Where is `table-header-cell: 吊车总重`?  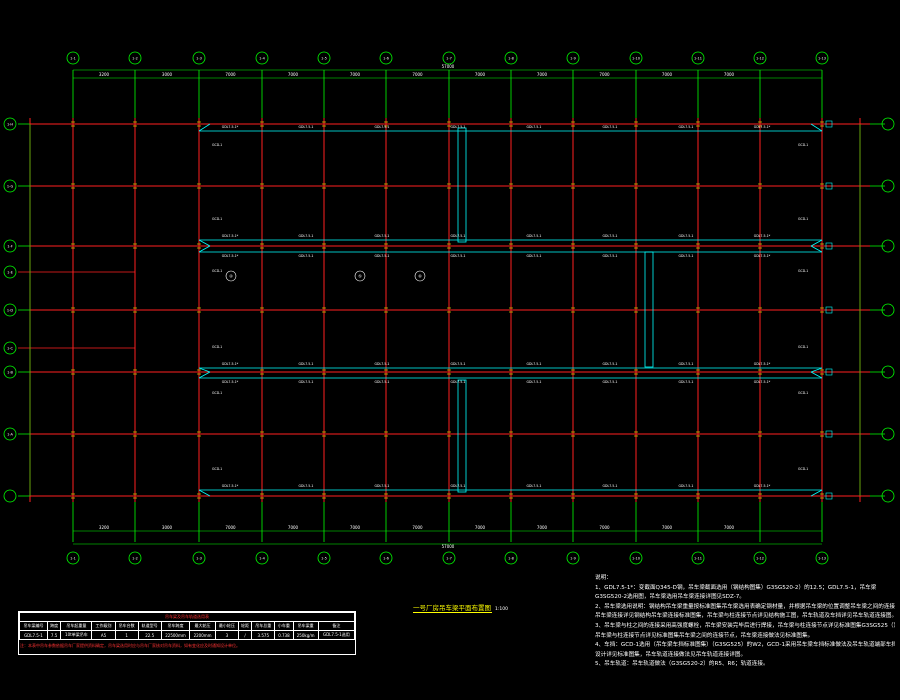
table-header-cell: 吊车总重 is located at coordinates (263, 626).